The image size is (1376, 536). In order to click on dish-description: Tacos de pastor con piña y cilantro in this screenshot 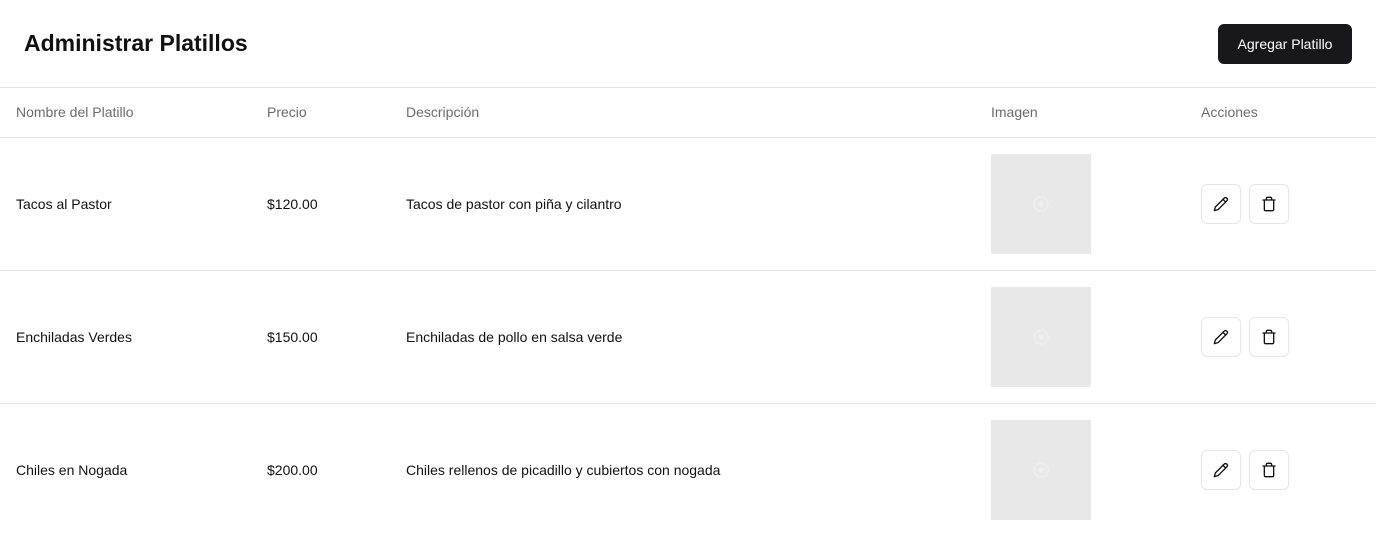, I will do `click(514, 203)`.